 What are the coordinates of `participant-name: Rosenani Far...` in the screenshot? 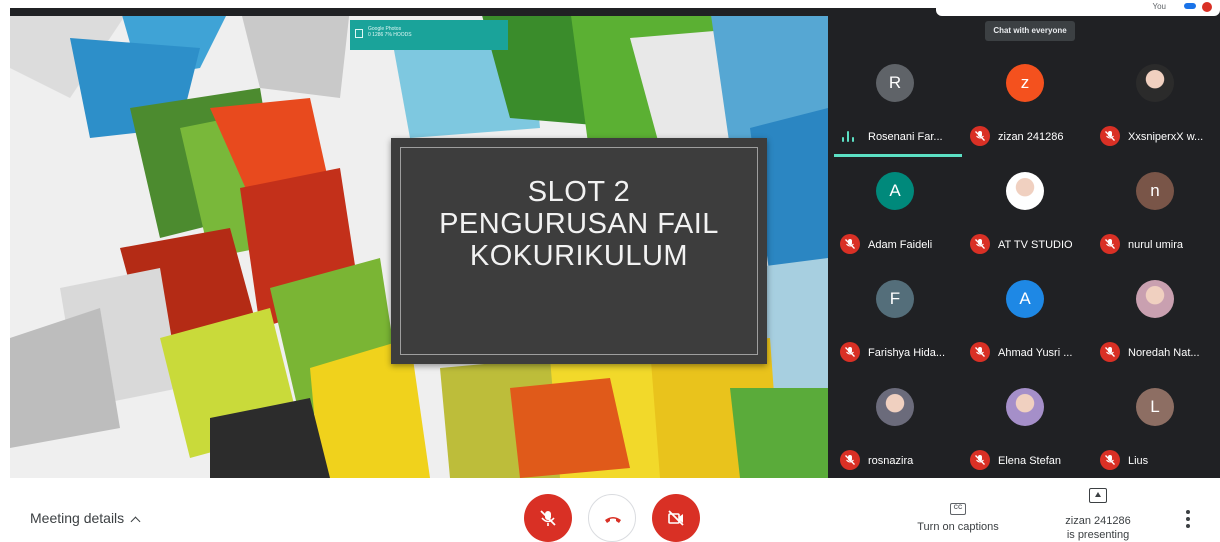 It's located at (905, 137).